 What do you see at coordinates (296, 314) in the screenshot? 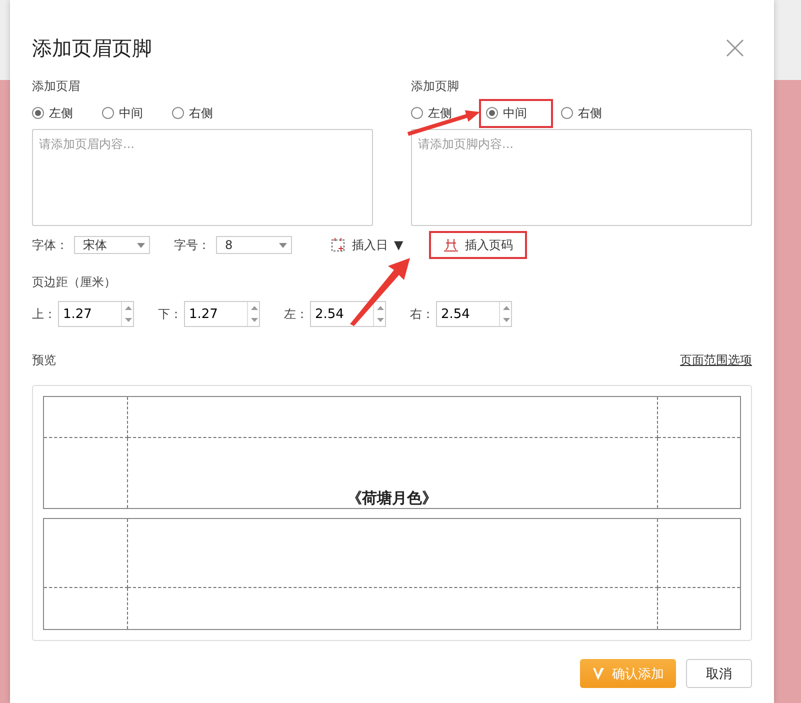
I see `margin-label: 左：` at bounding box center [296, 314].